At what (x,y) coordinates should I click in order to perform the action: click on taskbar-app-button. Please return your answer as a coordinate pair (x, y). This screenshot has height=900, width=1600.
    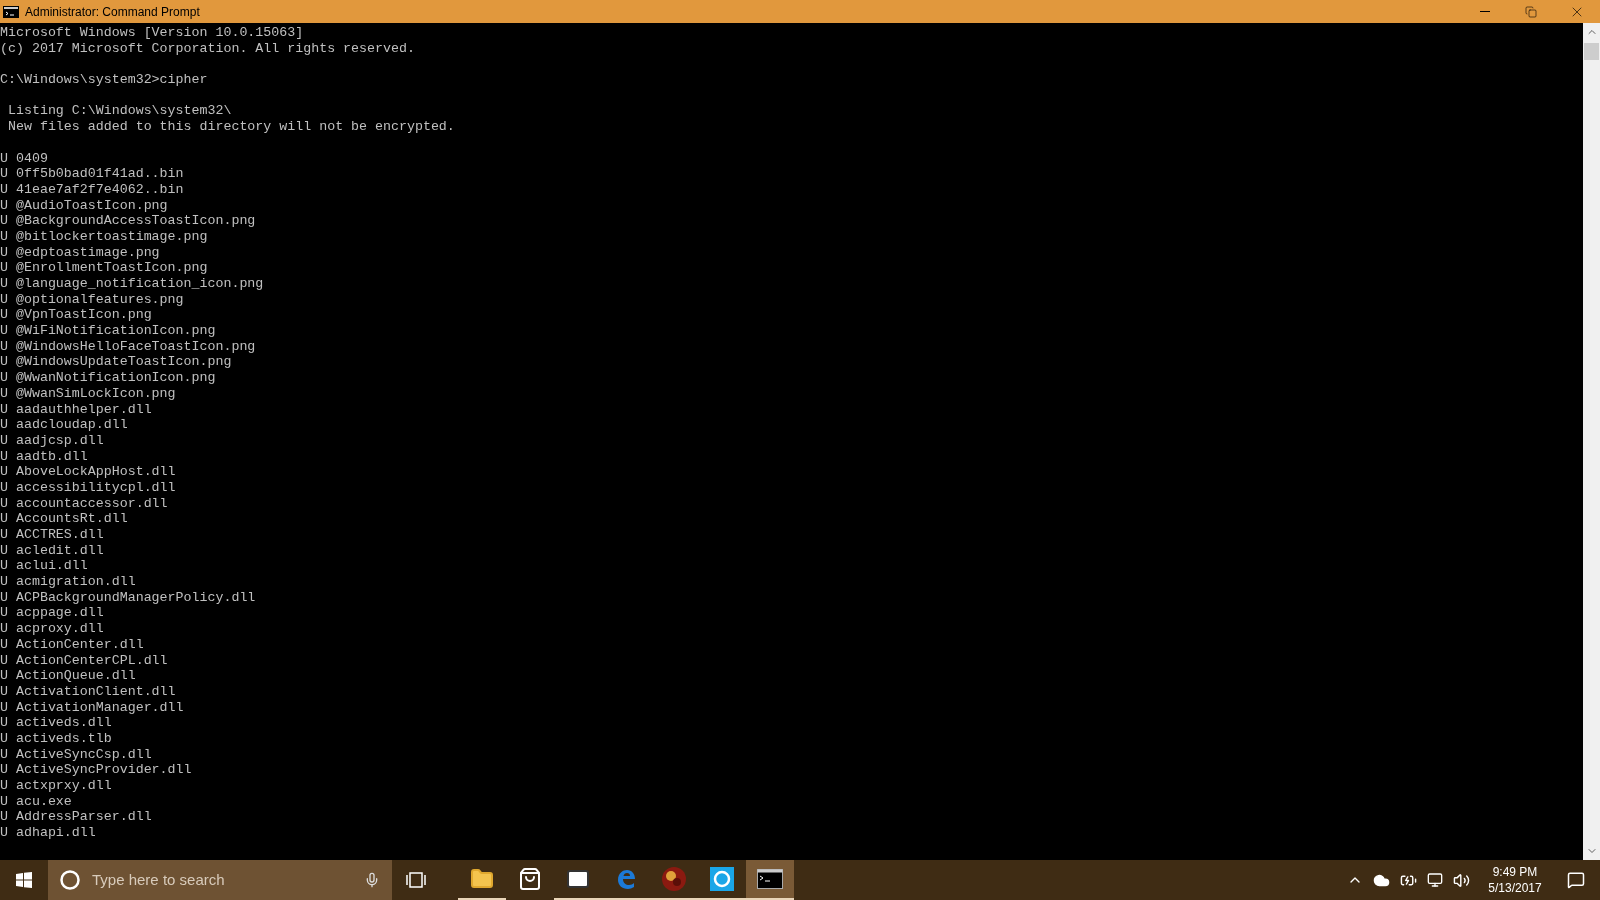
    Looking at the image, I should click on (770, 880).